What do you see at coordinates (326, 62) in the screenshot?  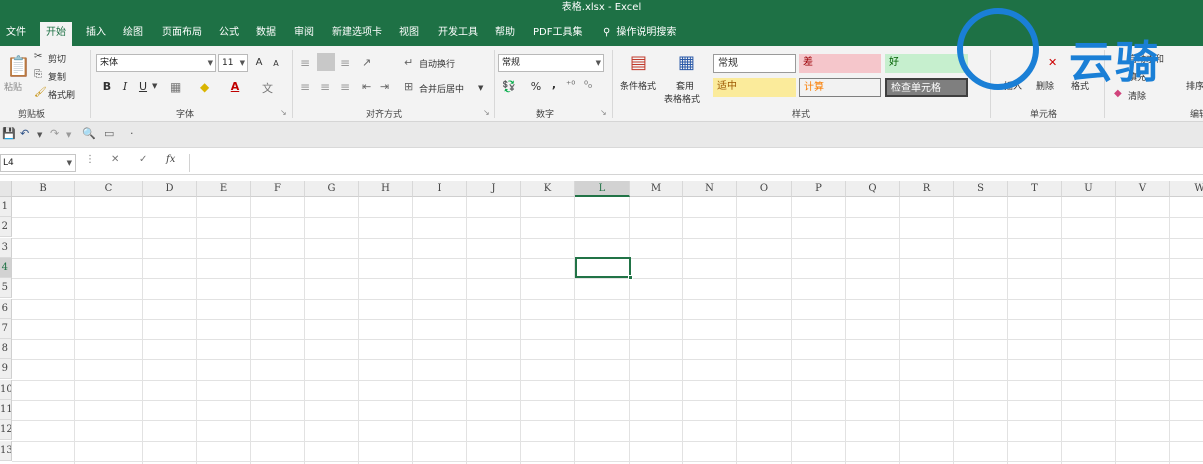 I see `align-middle-icon` at bounding box center [326, 62].